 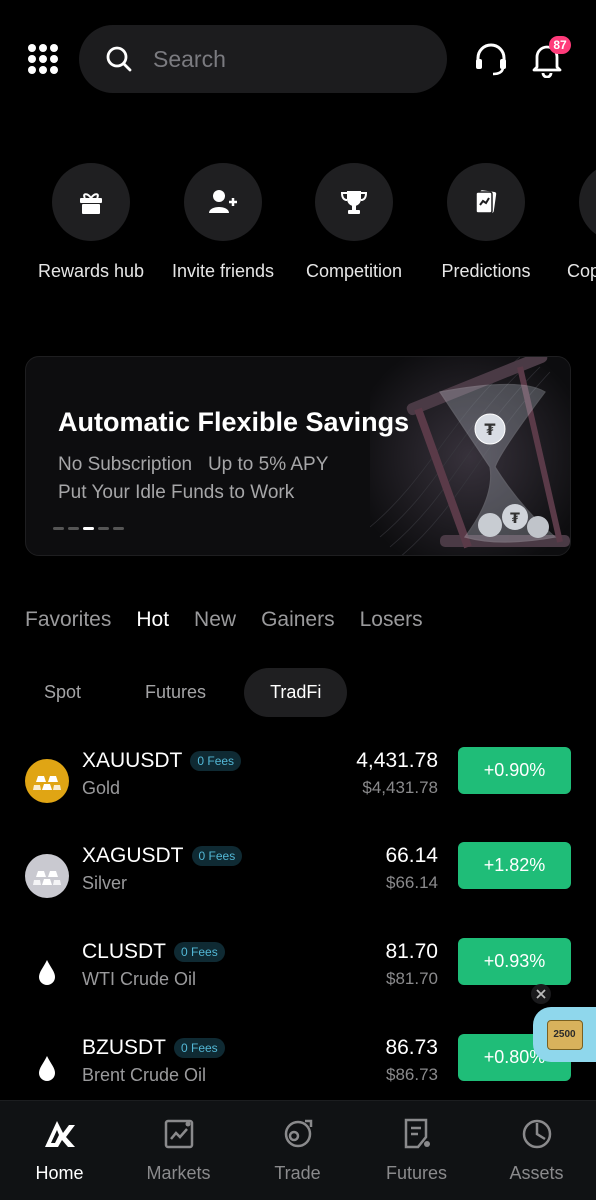 I want to click on tab-gainers: Gainers, so click(x=298, y=620).